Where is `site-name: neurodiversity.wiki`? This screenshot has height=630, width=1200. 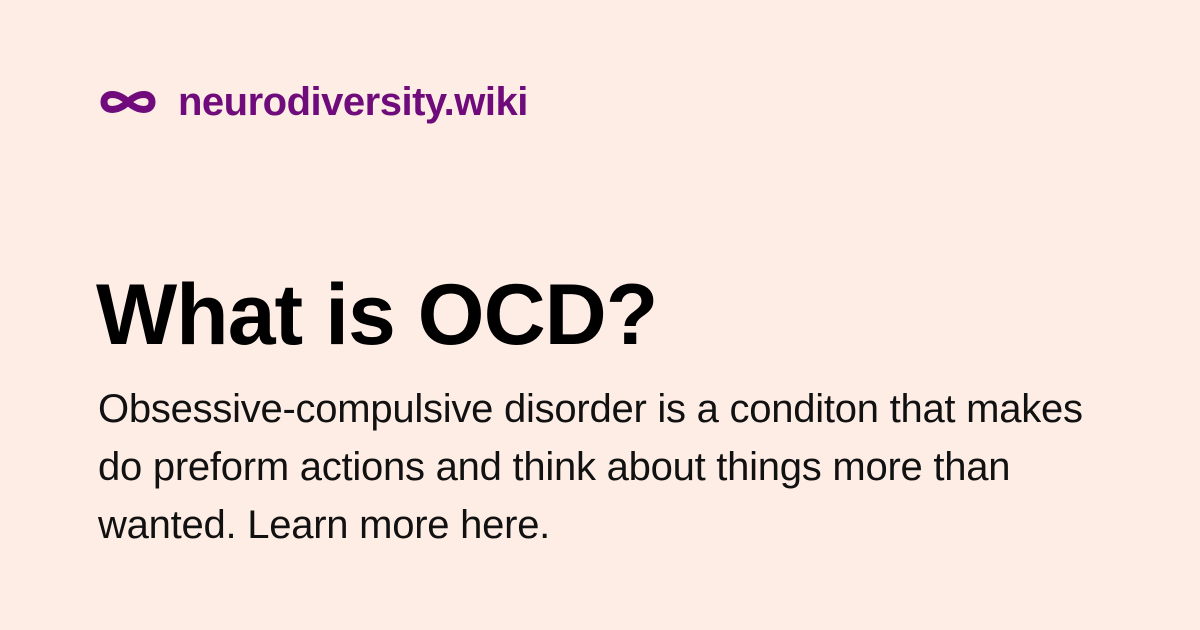 site-name: neurodiversity.wiki is located at coordinates (353, 102).